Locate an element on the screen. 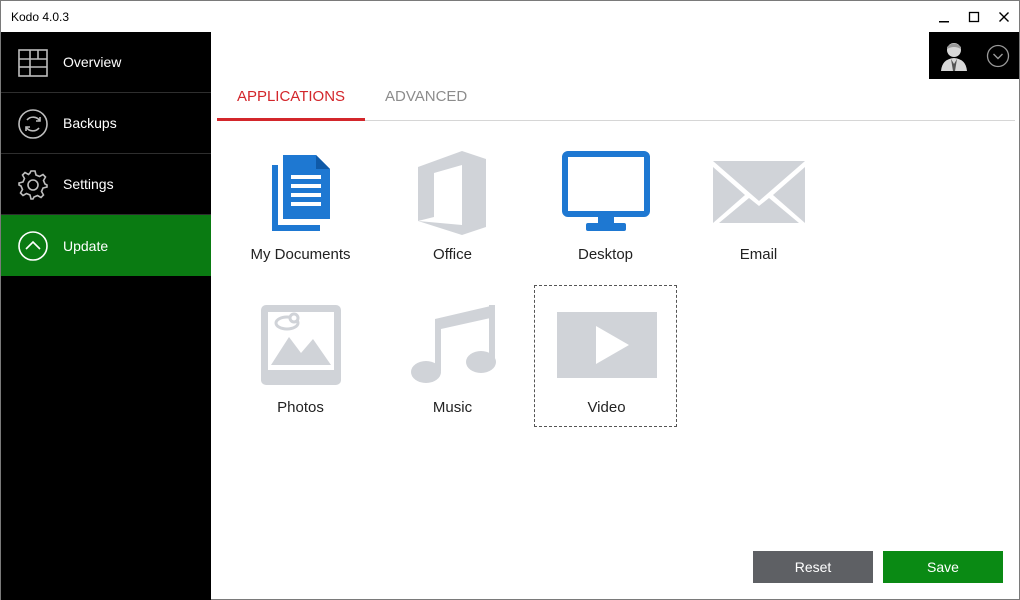 The height and width of the screenshot is (600, 1020). app-tile-office: Office is located at coordinates (452, 202).